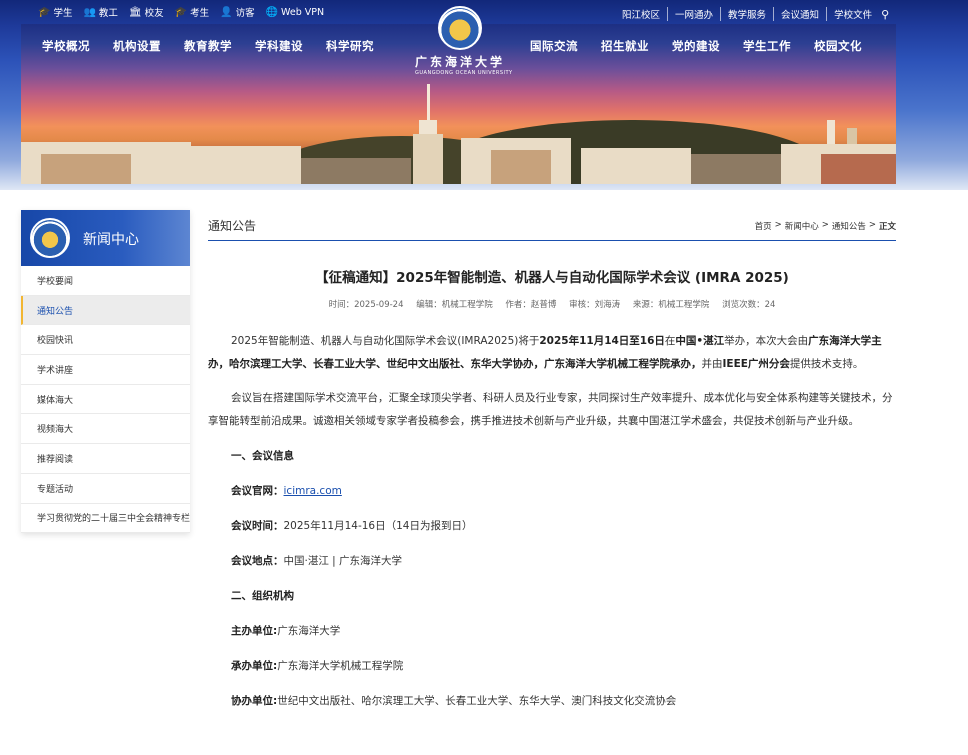 This screenshot has width=968, height=755. I want to click on university-logo: 广东海洋大学 GUANGDONG OCEAN UNIVERSITY, so click(464, 41).